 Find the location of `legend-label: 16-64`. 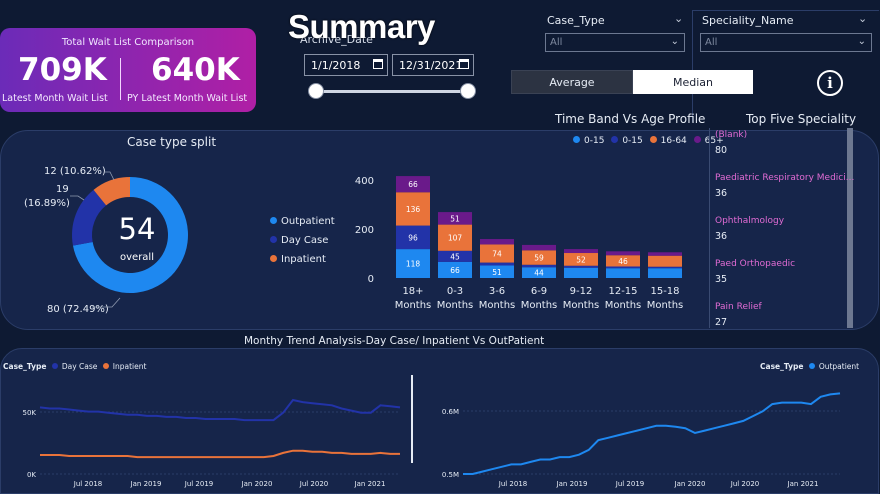

legend-label: 16-64 is located at coordinates (673, 141).